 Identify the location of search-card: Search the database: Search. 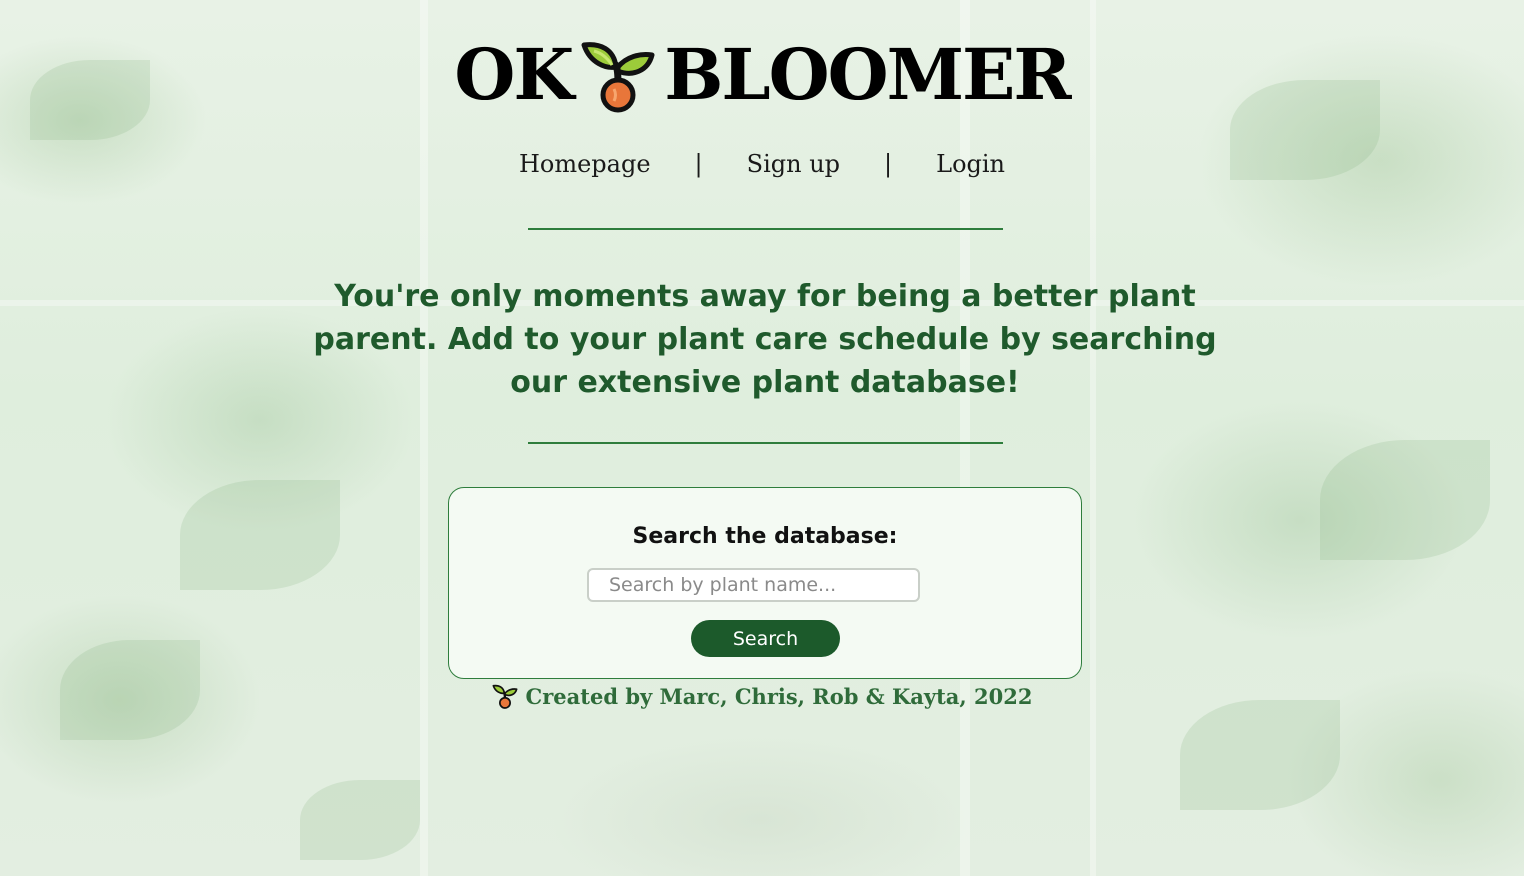
(765, 583).